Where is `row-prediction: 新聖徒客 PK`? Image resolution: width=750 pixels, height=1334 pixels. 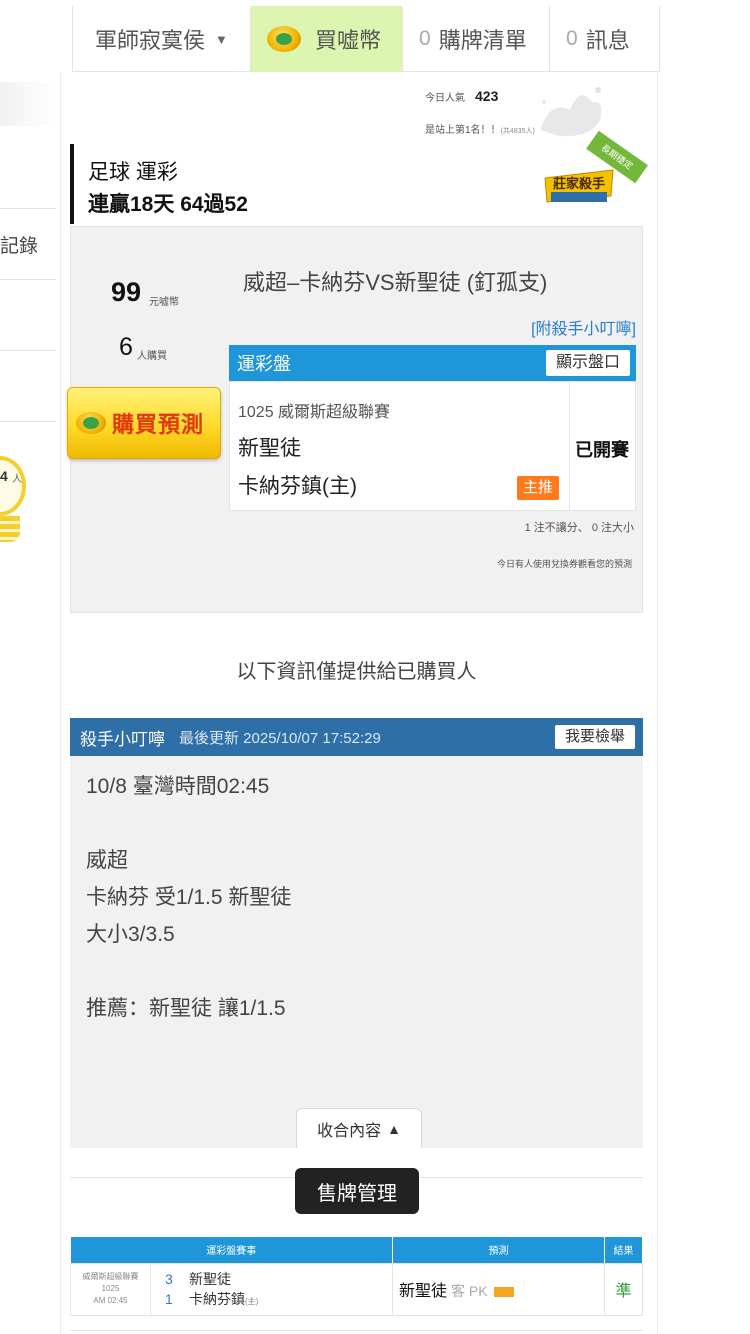 row-prediction: 新聖徒客 PK is located at coordinates (498, 1289).